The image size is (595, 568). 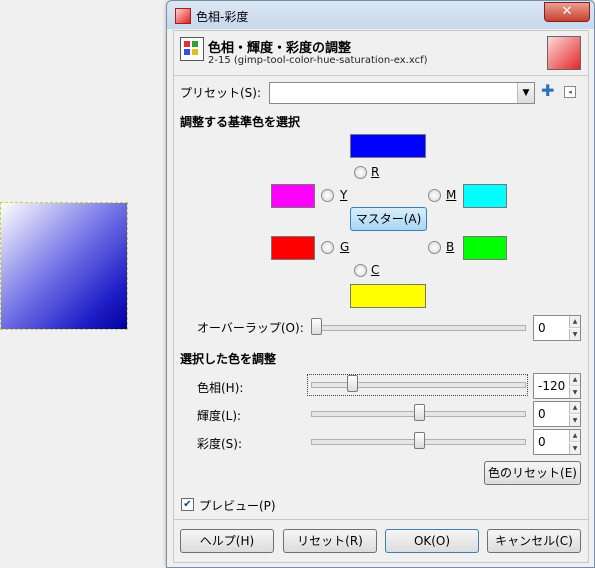 What do you see at coordinates (381, 75) in the screenshot?
I see `header-divider` at bounding box center [381, 75].